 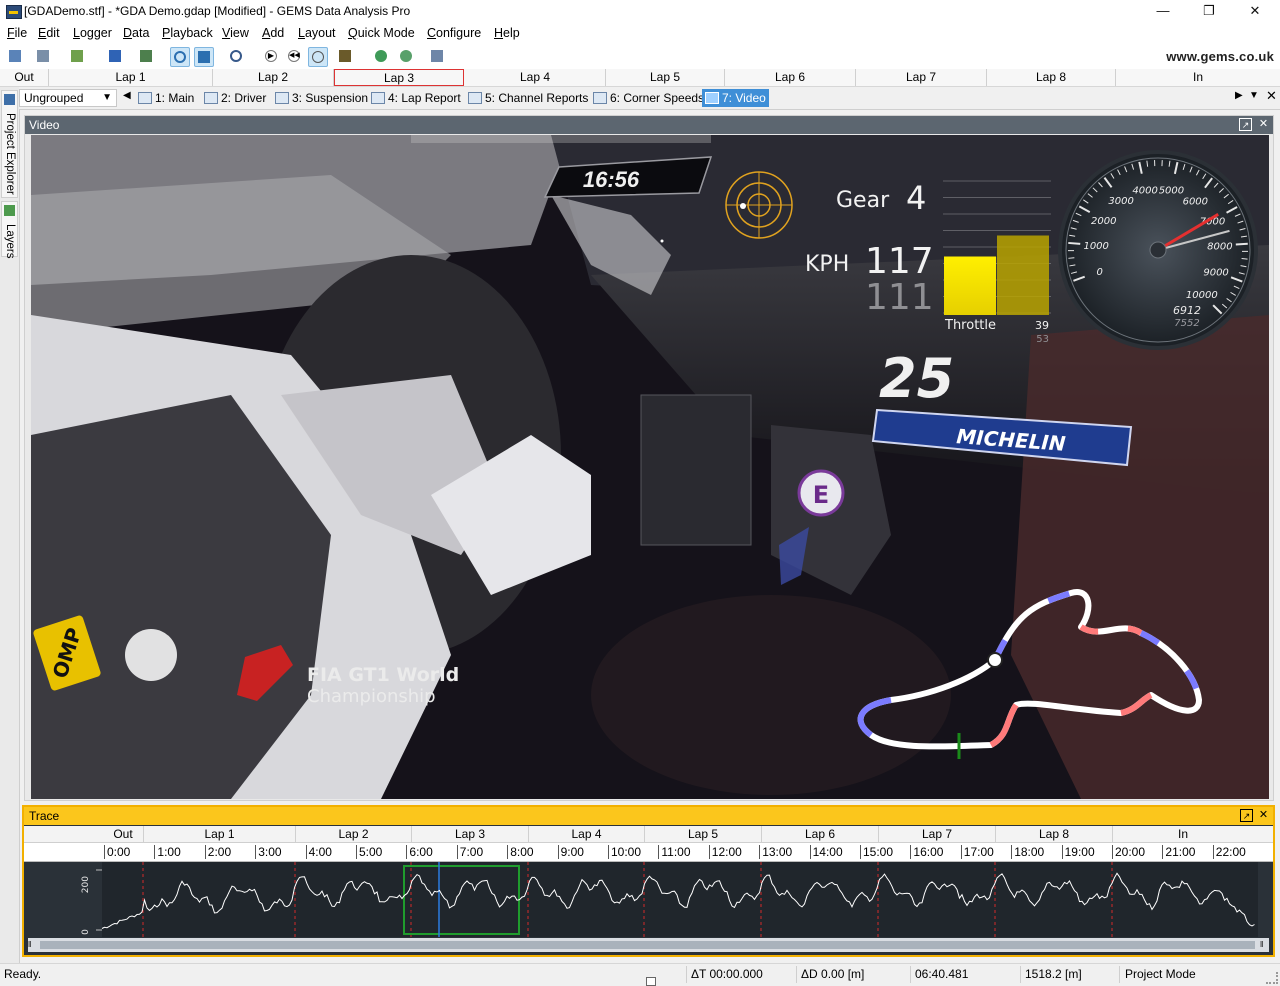 I want to click on trace-lap-3: Lap 3, so click(x=470, y=834).